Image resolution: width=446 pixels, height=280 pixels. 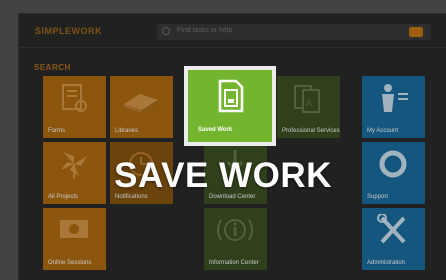 What do you see at coordinates (205, 30) in the screenshot?
I see `search-placeholder: Find tasks or help` at bounding box center [205, 30].